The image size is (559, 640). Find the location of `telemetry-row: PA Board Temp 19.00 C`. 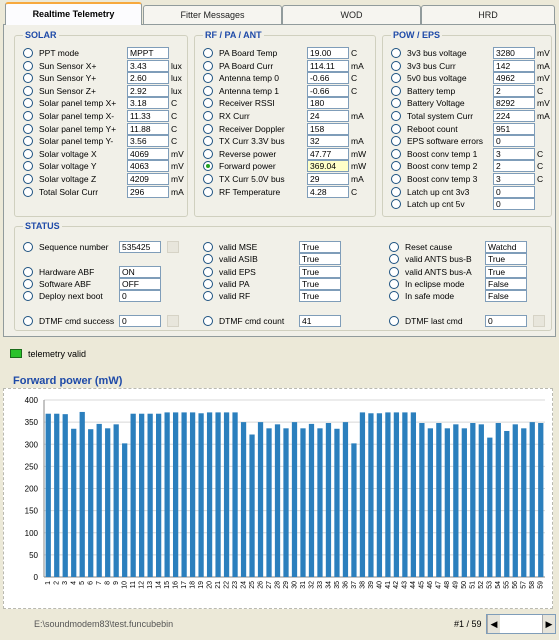

telemetry-row: PA Board Temp 19.00 C is located at coordinates (285, 53).